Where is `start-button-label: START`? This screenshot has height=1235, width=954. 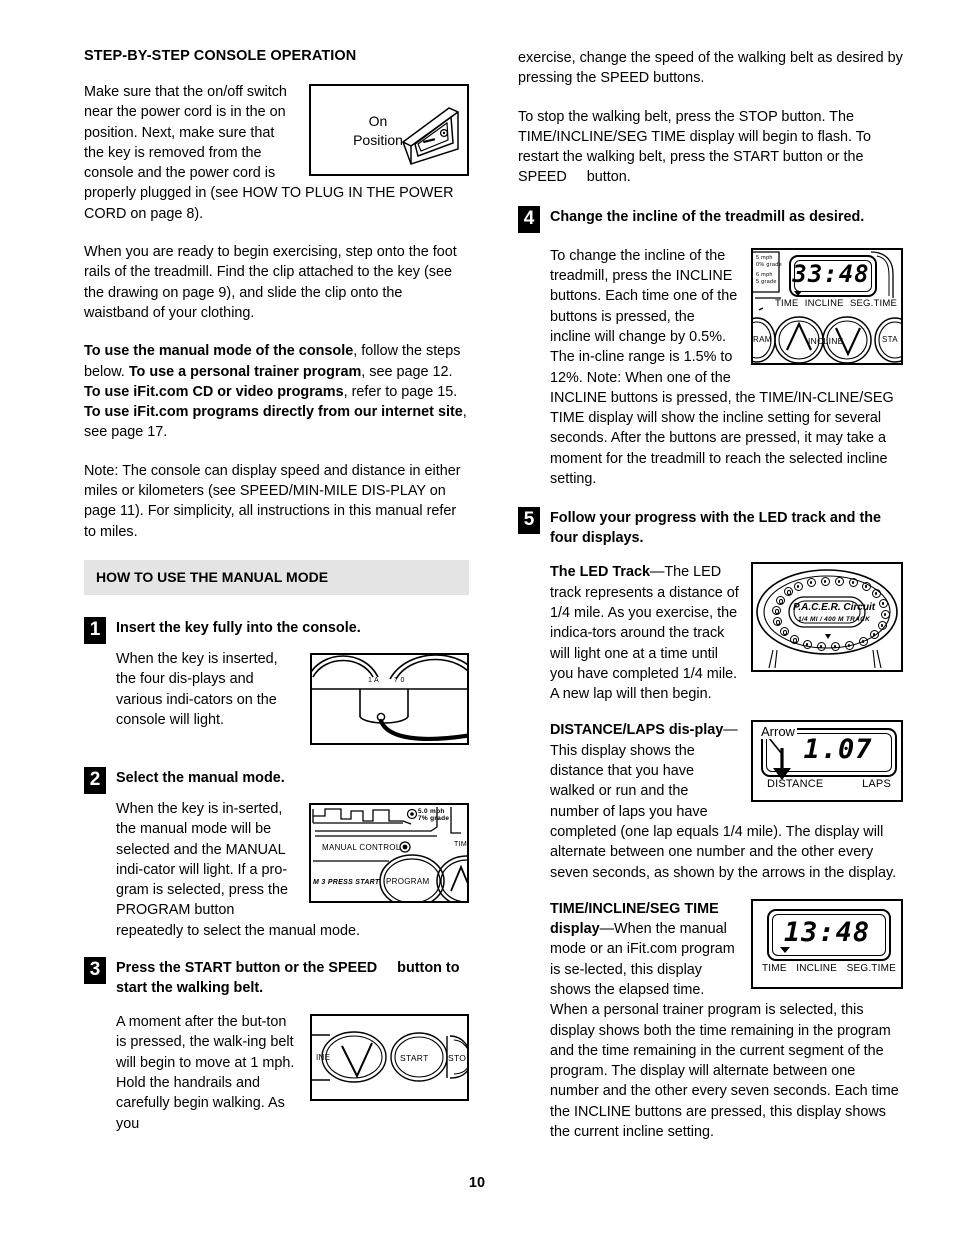 start-button-label: START is located at coordinates (414, 1058).